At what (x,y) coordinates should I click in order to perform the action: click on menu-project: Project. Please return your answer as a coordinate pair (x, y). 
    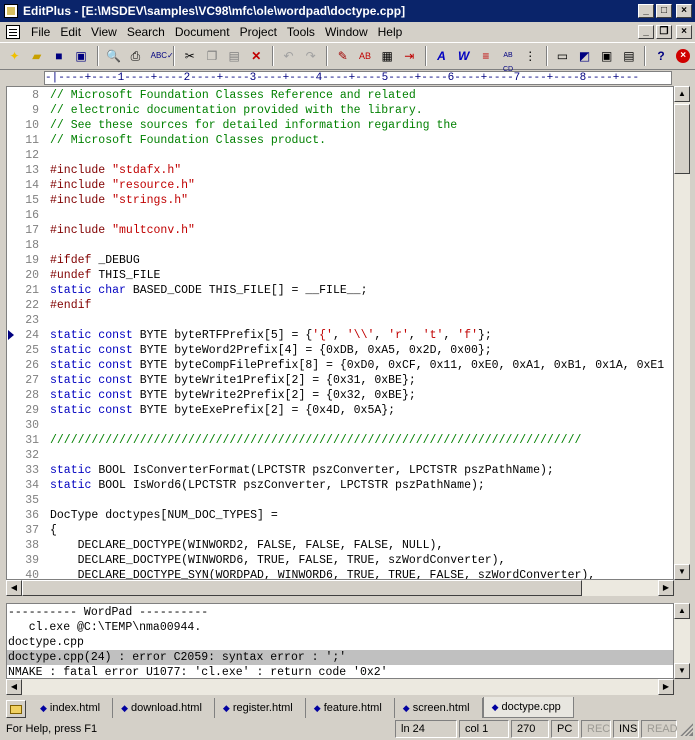
    Looking at the image, I should click on (258, 32).